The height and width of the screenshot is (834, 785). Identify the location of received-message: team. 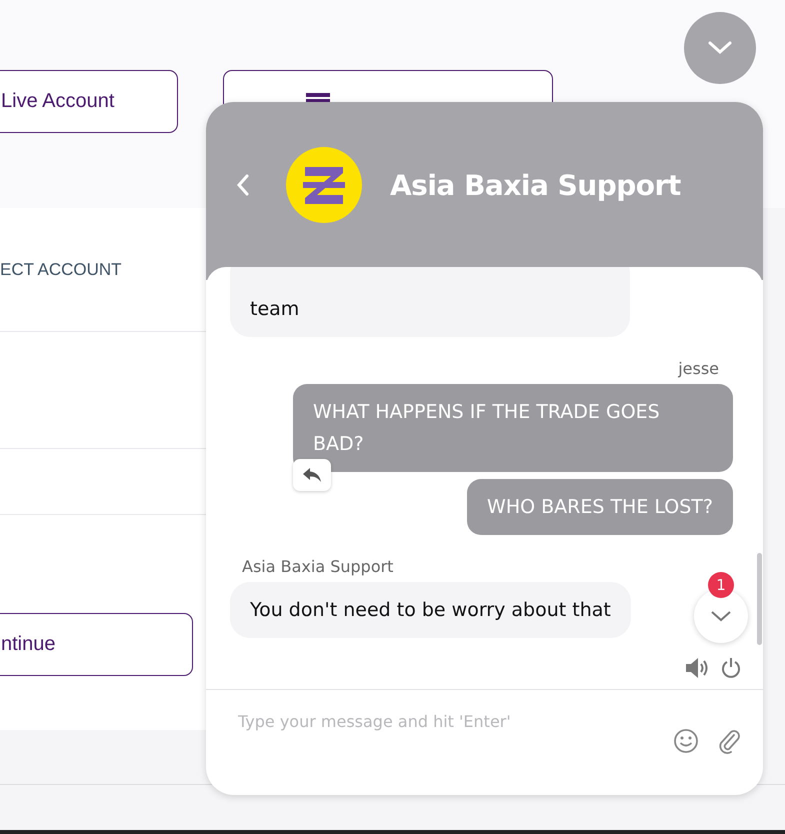
(430, 302).